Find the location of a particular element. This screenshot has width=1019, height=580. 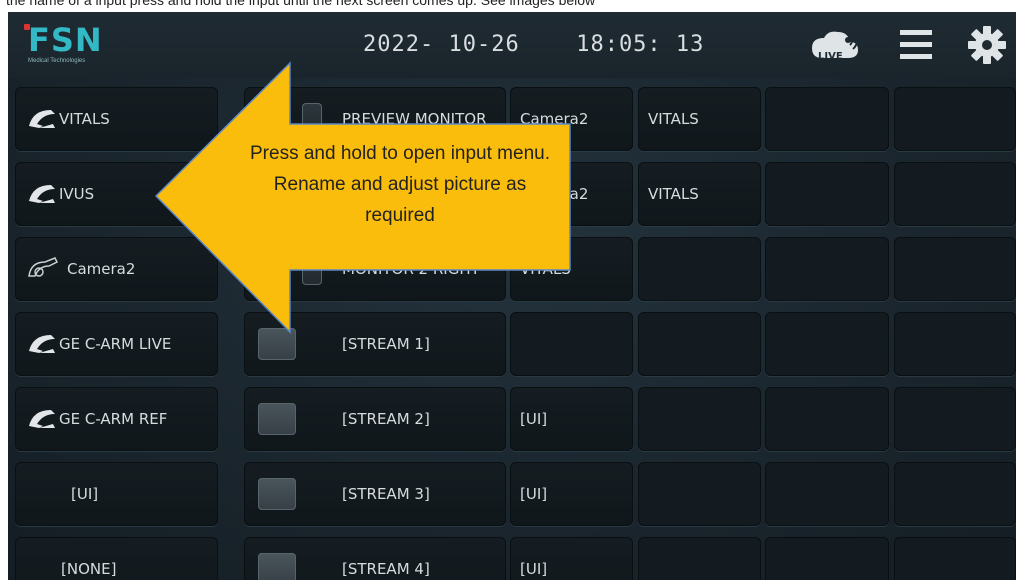

time-text: 18:05: 13 is located at coordinates (640, 44).